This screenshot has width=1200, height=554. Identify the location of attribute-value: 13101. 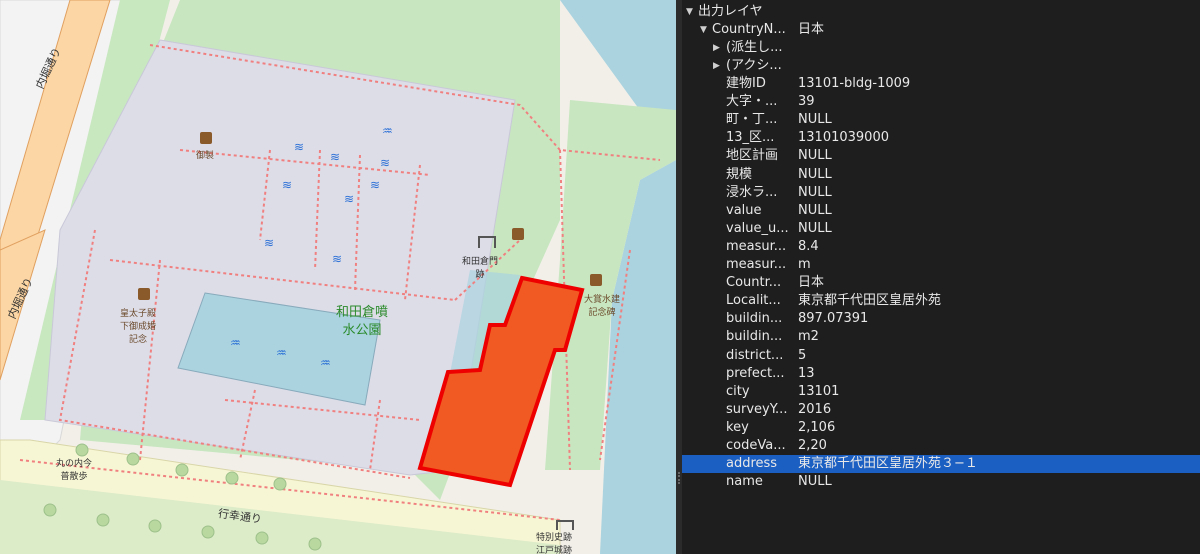
(819, 391).